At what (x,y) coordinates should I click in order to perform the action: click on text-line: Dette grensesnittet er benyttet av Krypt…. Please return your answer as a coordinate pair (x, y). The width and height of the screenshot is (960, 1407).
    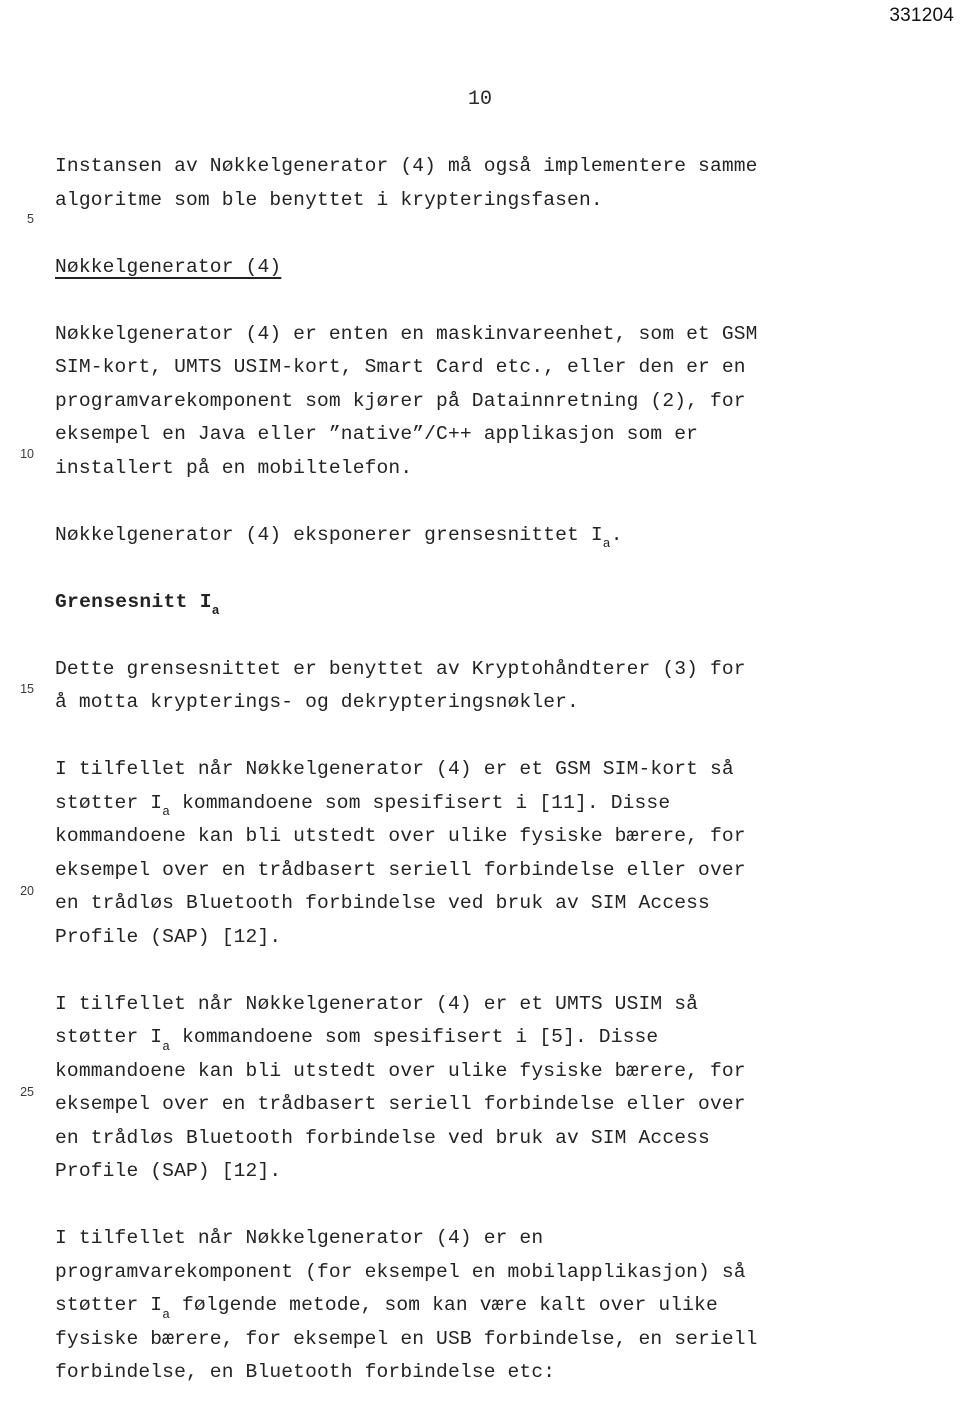
    Looking at the image, I should click on (400, 668).